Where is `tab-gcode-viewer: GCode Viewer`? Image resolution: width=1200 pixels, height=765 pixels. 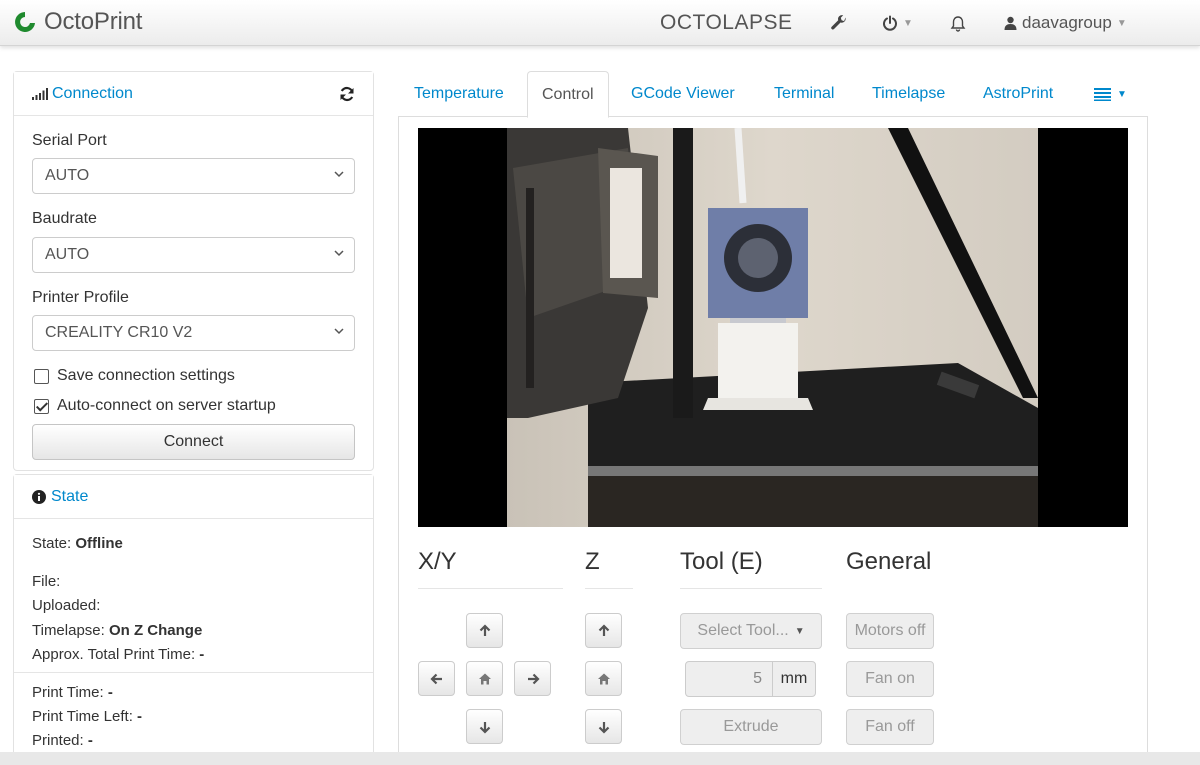 tab-gcode-viewer: GCode Viewer is located at coordinates (683, 94).